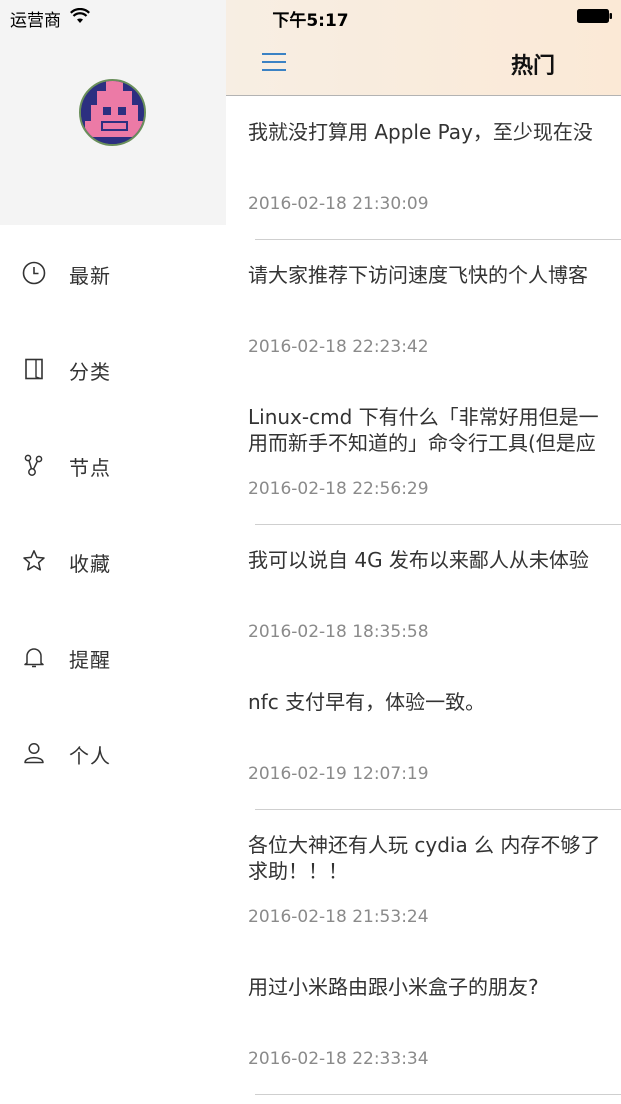 This screenshot has height=1104, width=621. What do you see at coordinates (418, 559) in the screenshot?
I see `topic-title: 我可以说自 4G 发布以来鄙人从未体验` at bounding box center [418, 559].